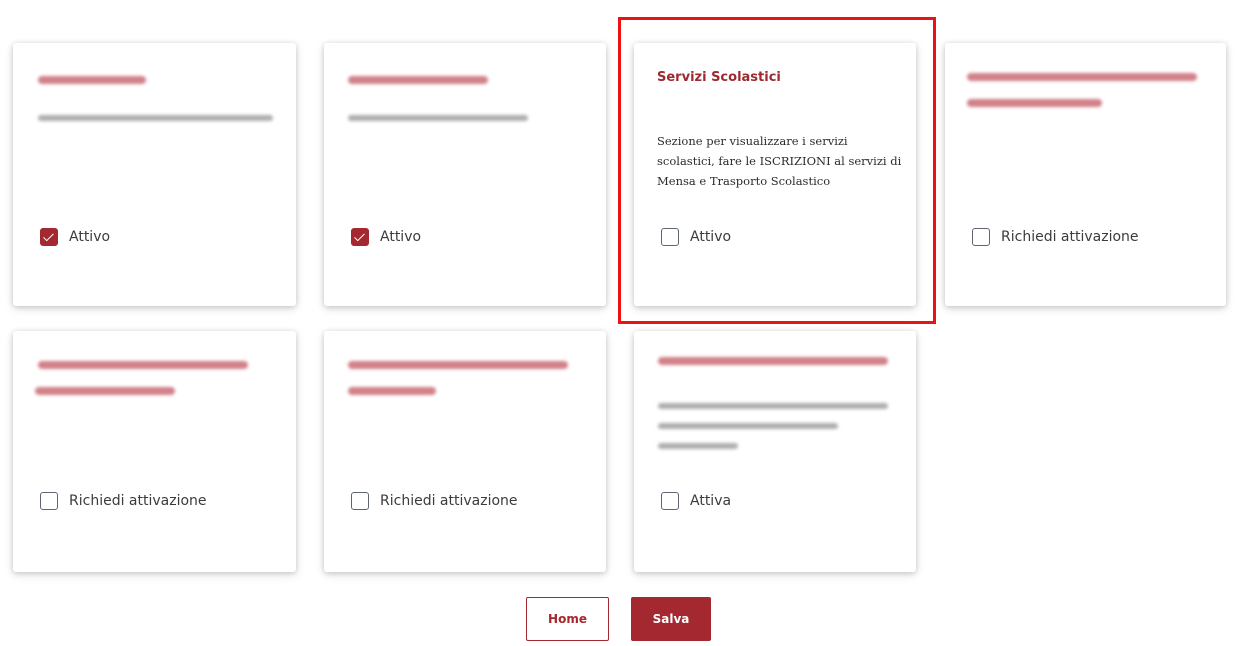 This screenshot has width=1249, height=646. What do you see at coordinates (154, 451) in the screenshot?
I see `service-card-5: Richiedi attivazione` at bounding box center [154, 451].